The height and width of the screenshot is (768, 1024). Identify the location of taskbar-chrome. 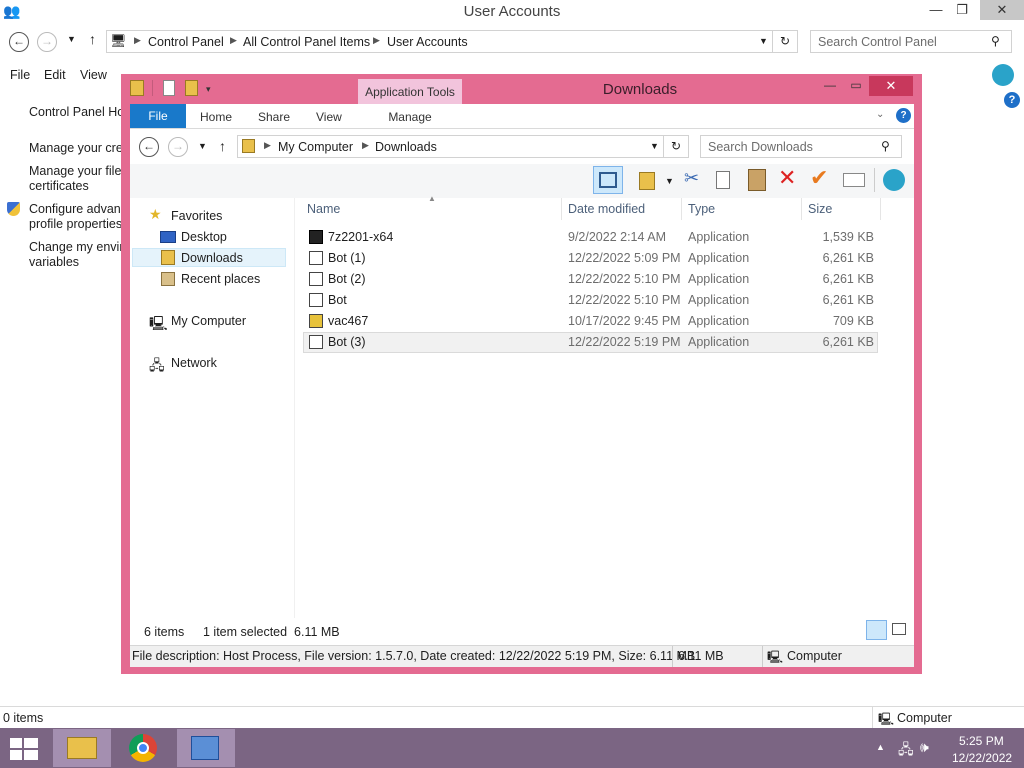
(144, 748).